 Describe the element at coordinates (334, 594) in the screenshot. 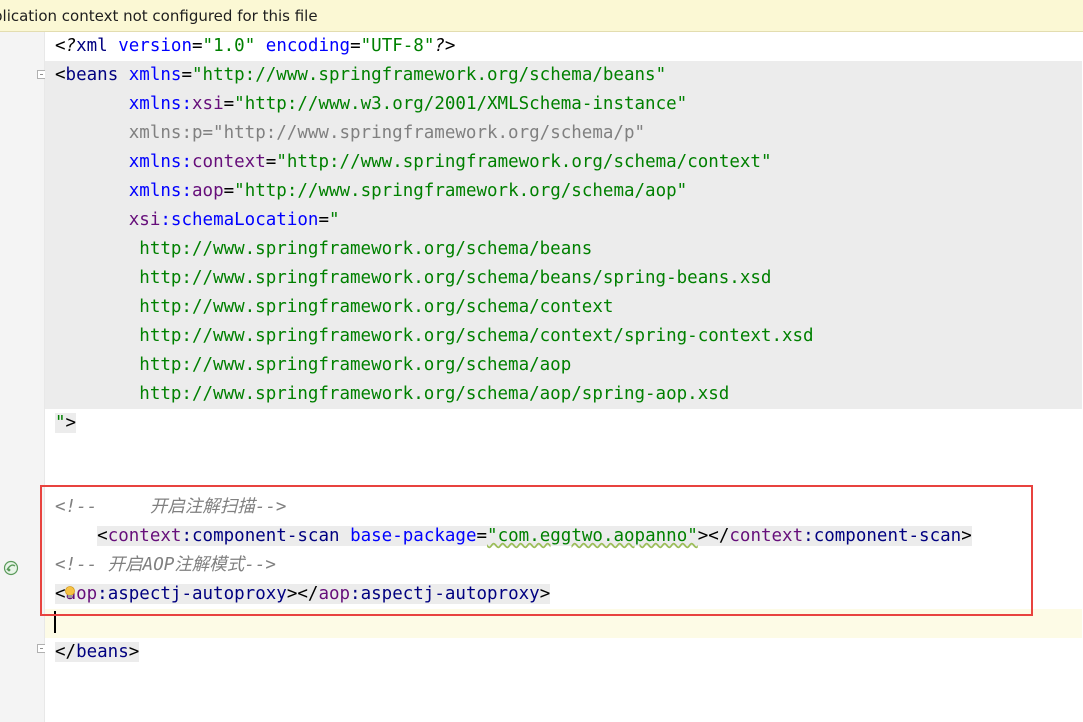

I see `ns-aop: aop` at that location.